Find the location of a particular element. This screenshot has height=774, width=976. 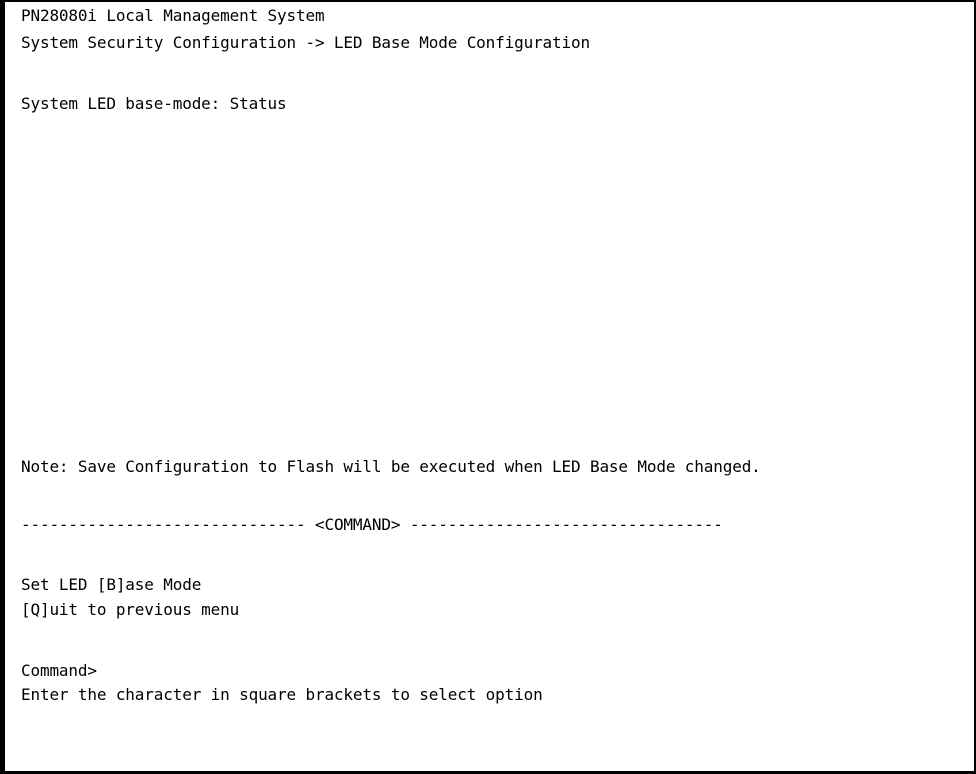

menu-item-set-led-base-mode: Set LED [B]ase Mode is located at coordinates (111, 584).